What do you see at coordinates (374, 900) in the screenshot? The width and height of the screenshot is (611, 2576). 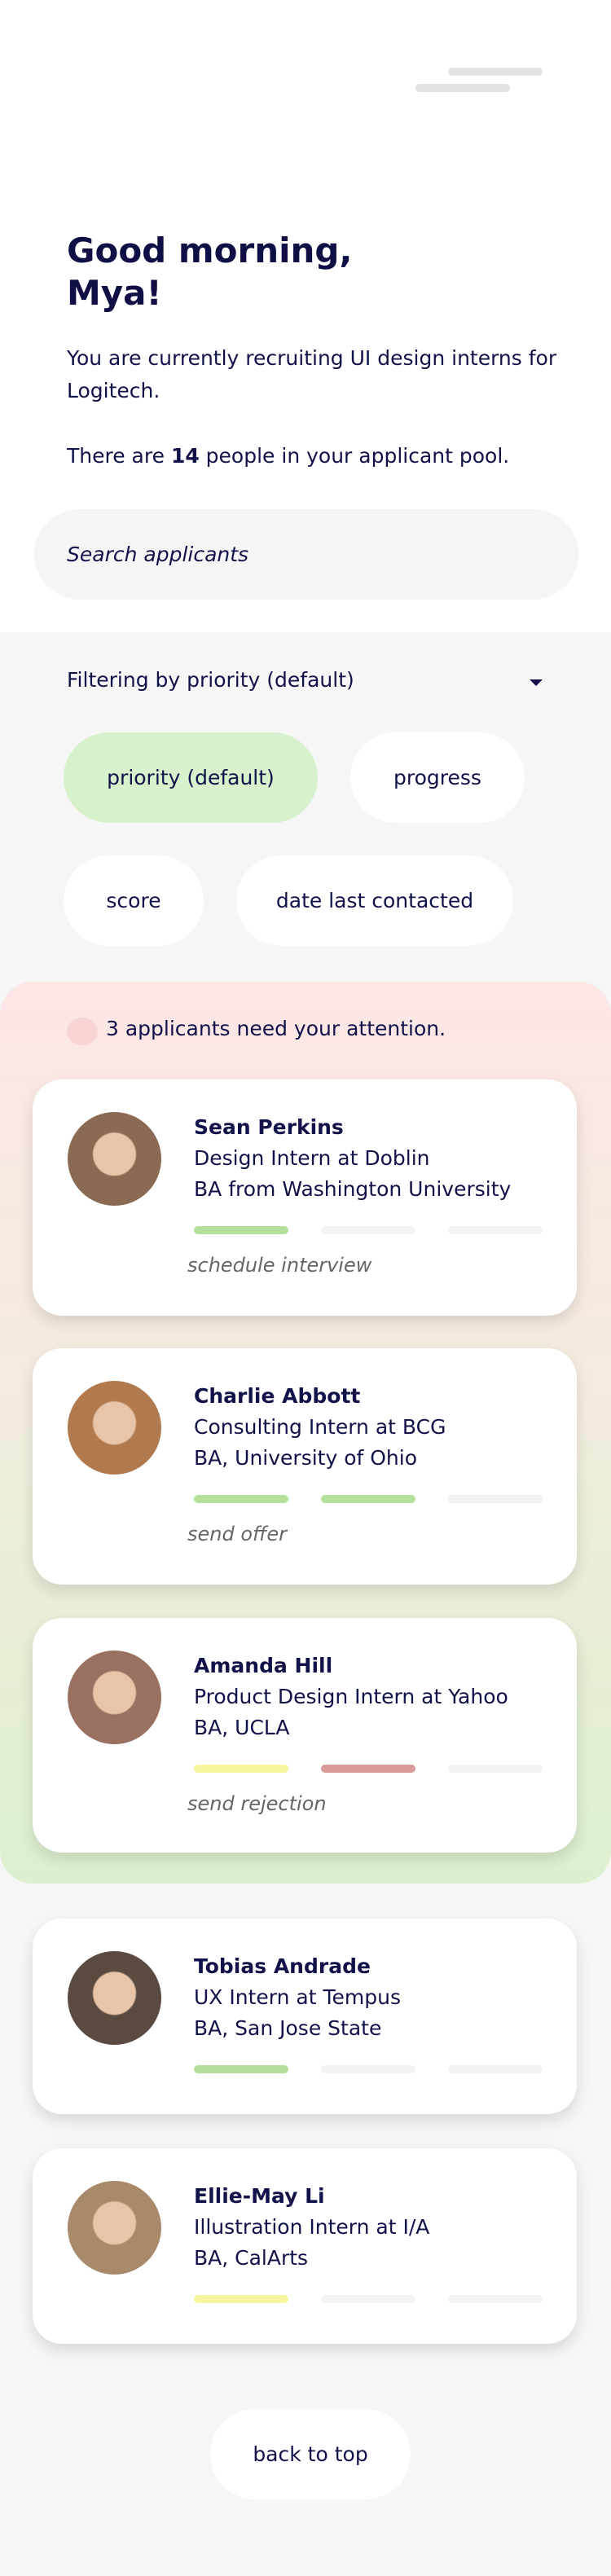 I see `chip-date-last-contacted: date last contacted` at bounding box center [374, 900].